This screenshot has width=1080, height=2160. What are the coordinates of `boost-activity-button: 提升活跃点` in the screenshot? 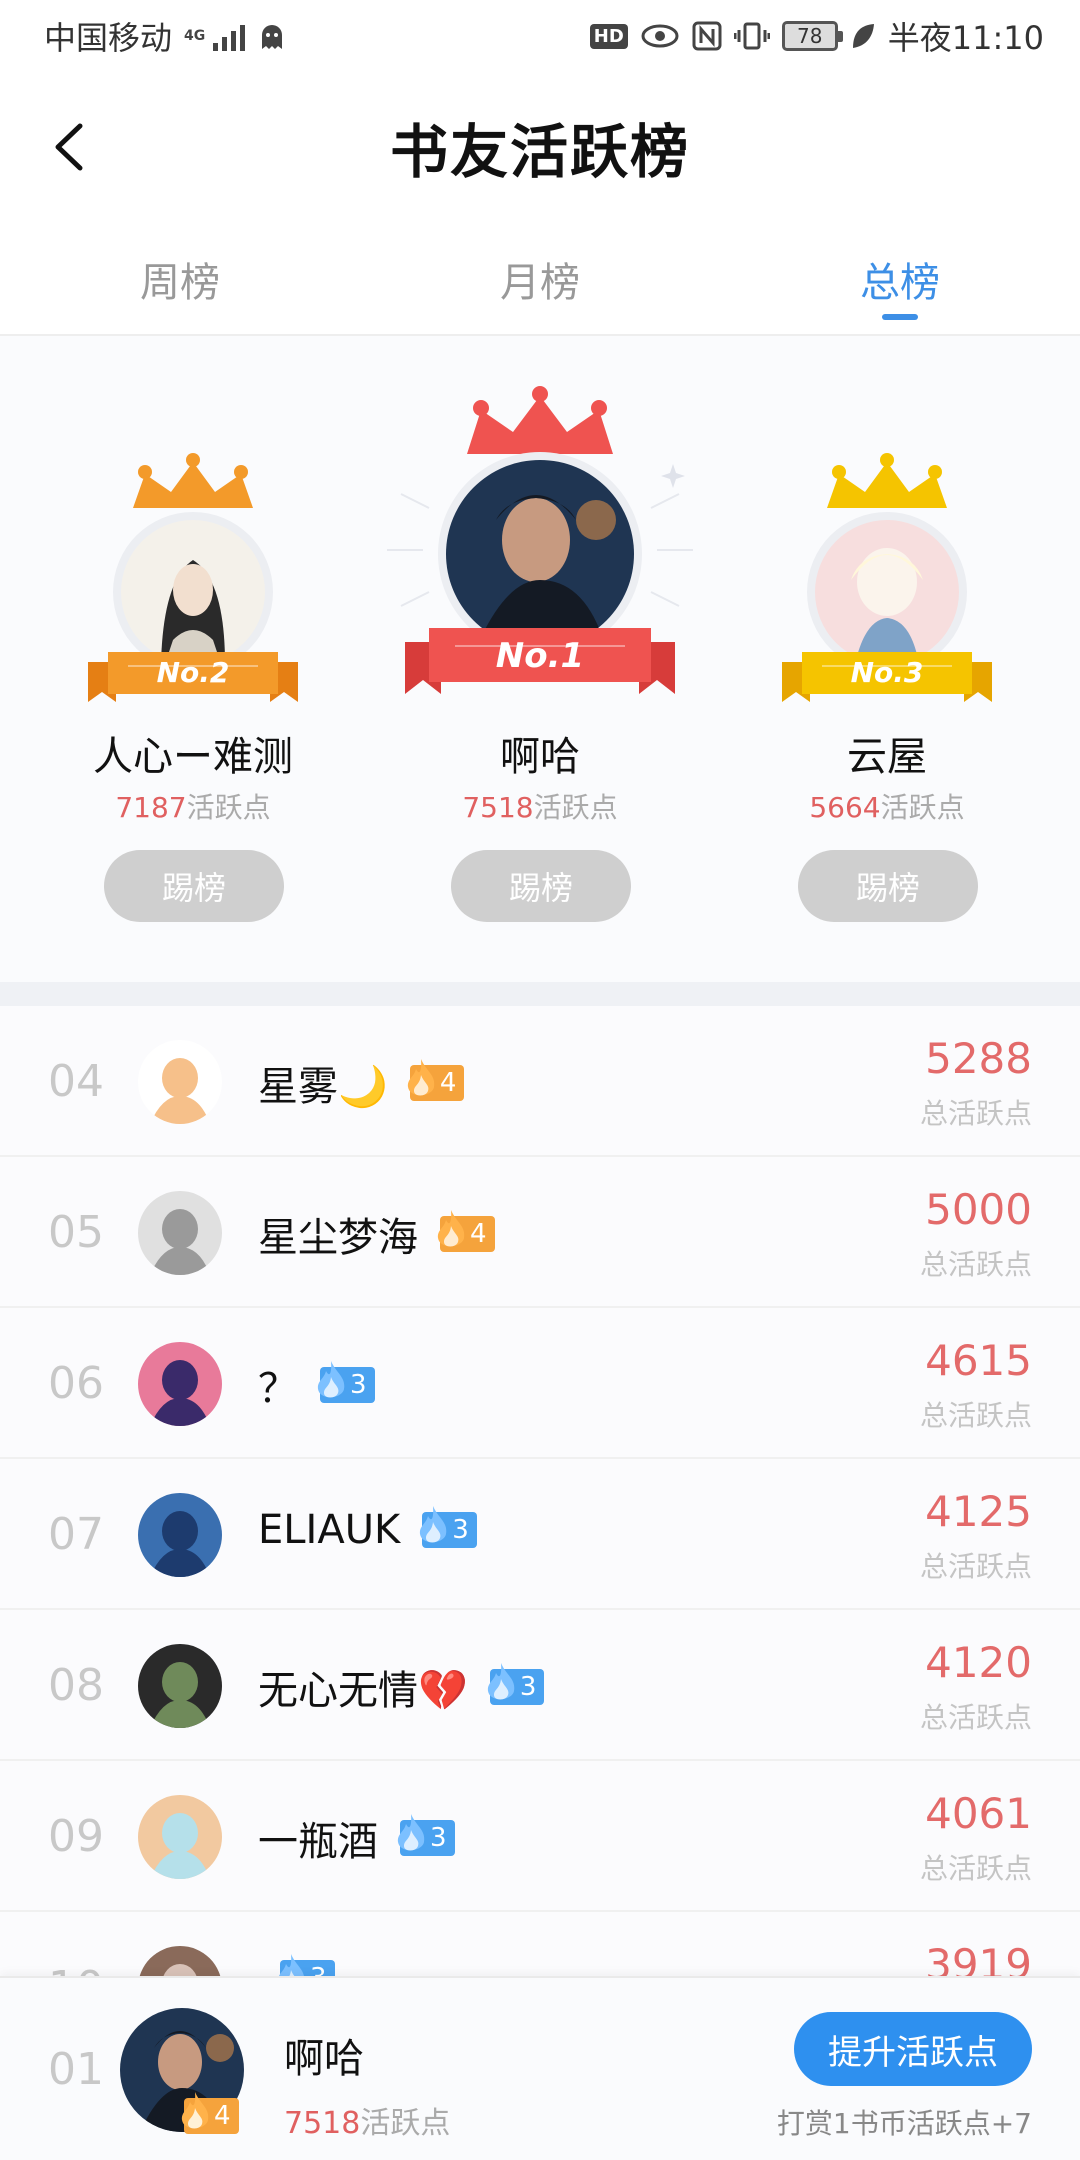 It's located at (913, 2049).